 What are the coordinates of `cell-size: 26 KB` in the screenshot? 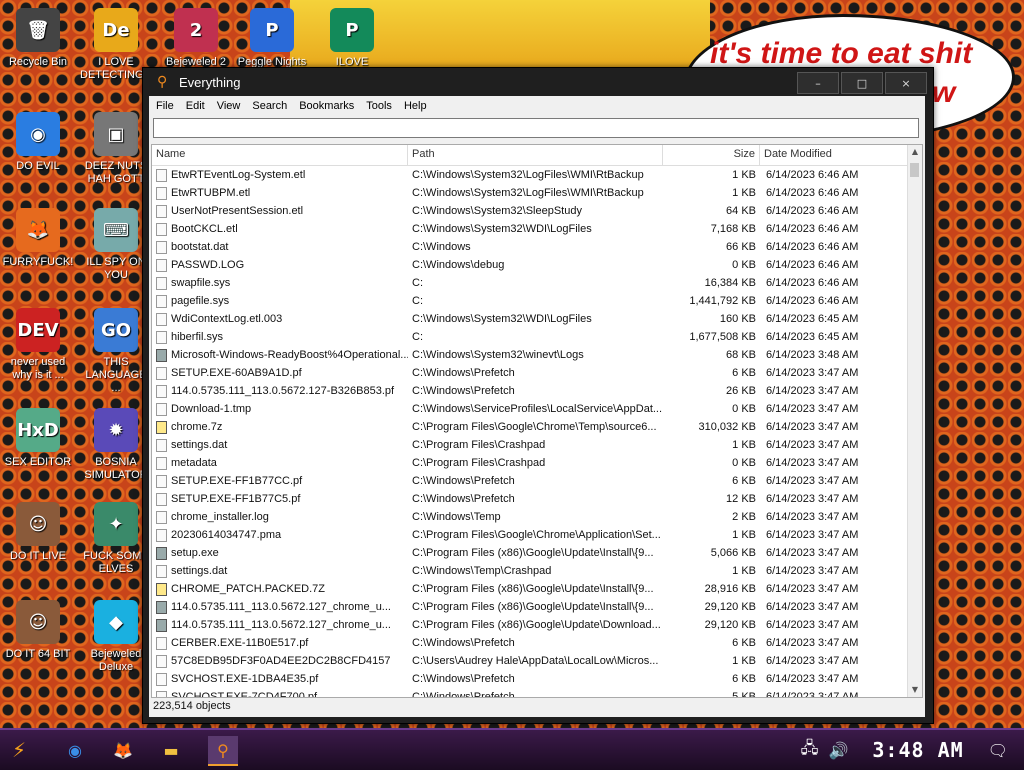 It's located at (741, 391).